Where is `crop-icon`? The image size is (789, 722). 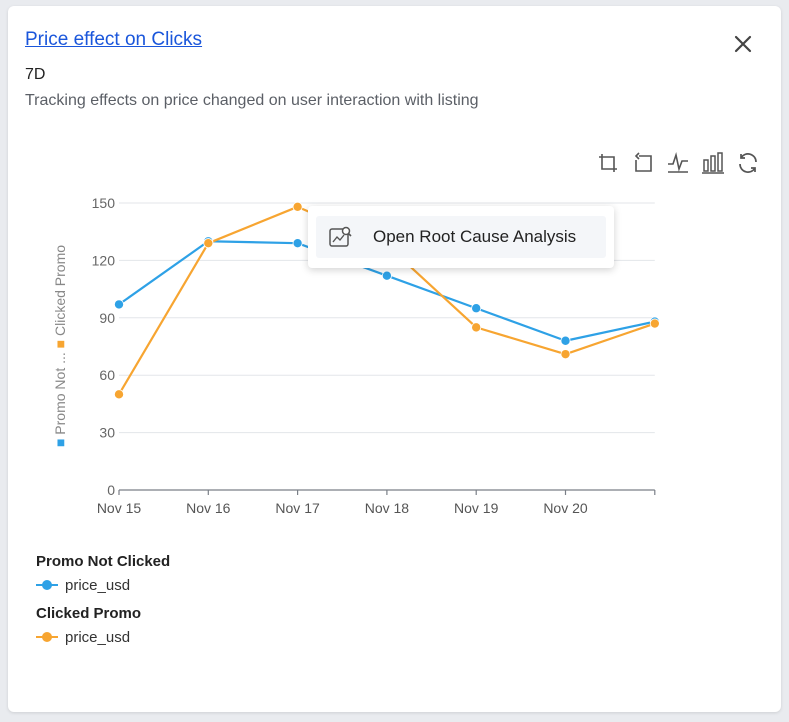 crop-icon is located at coordinates (608, 163).